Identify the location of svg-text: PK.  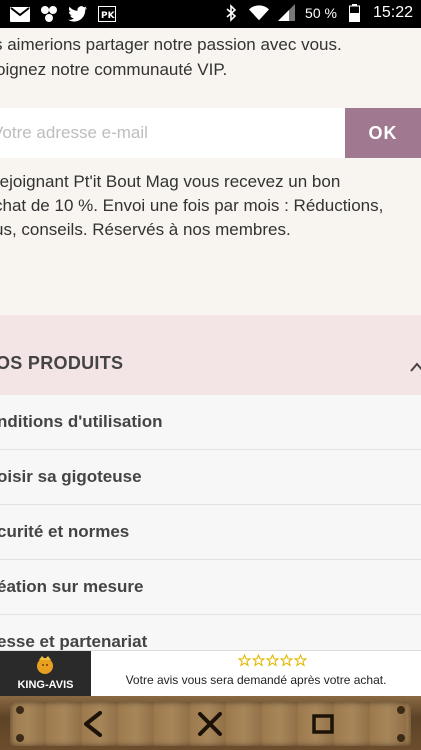
(108, 16).